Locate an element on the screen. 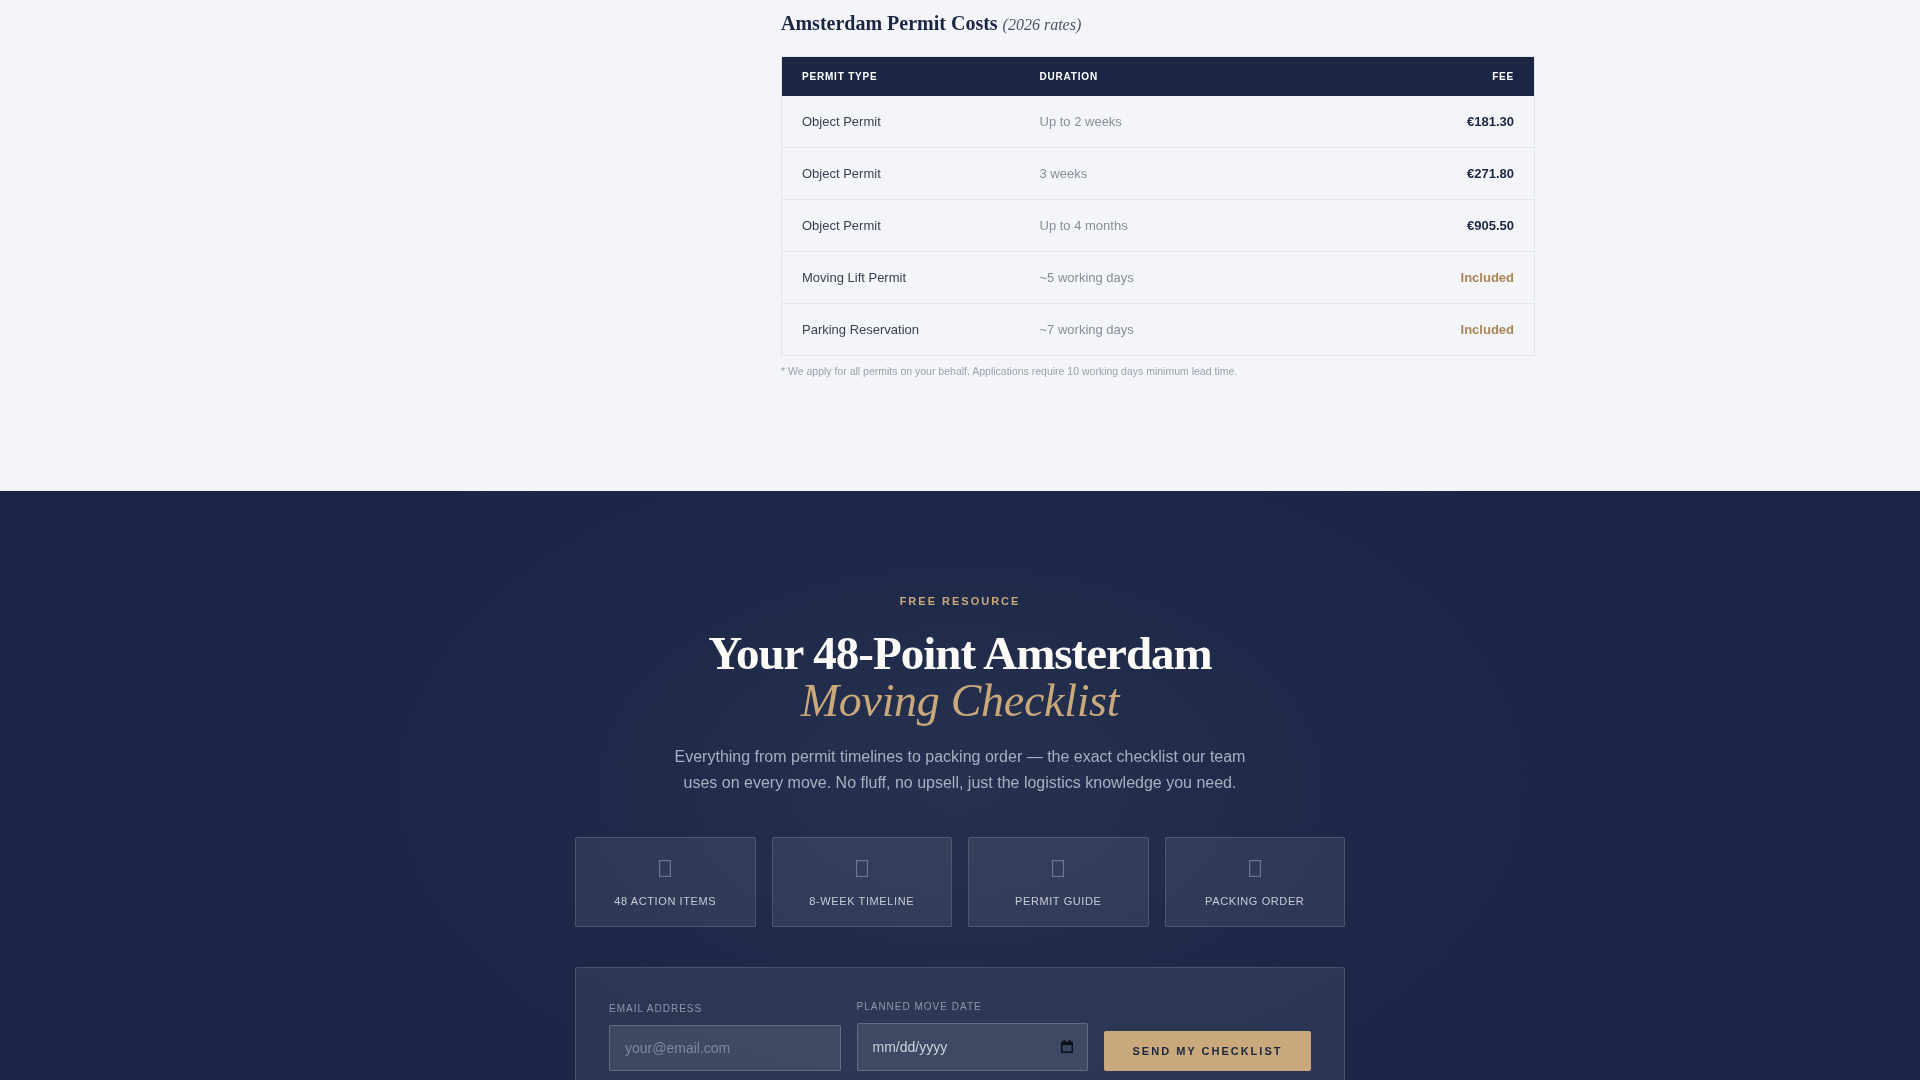 Image resolution: width=1920 pixels, height=1080 pixels. table-title: Amsterdam Permit Costs (2026 rates) is located at coordinates (931, 23).